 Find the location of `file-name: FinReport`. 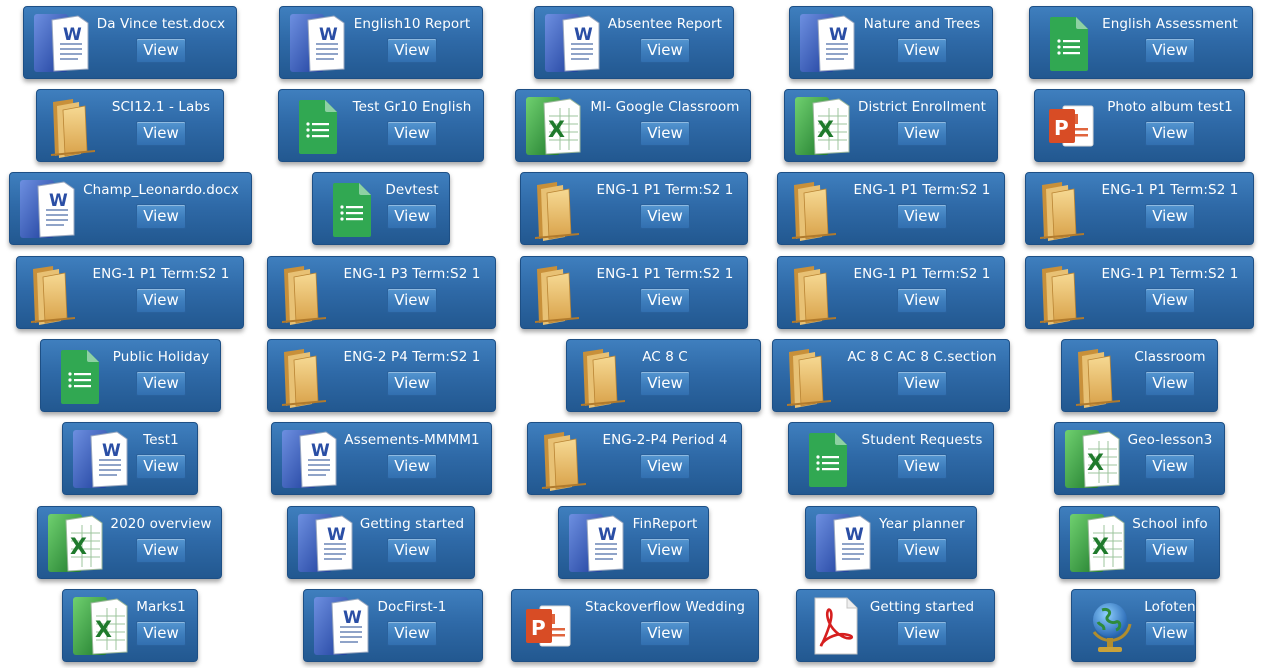

file-name: FinReport is located at coordinates (665, 524).